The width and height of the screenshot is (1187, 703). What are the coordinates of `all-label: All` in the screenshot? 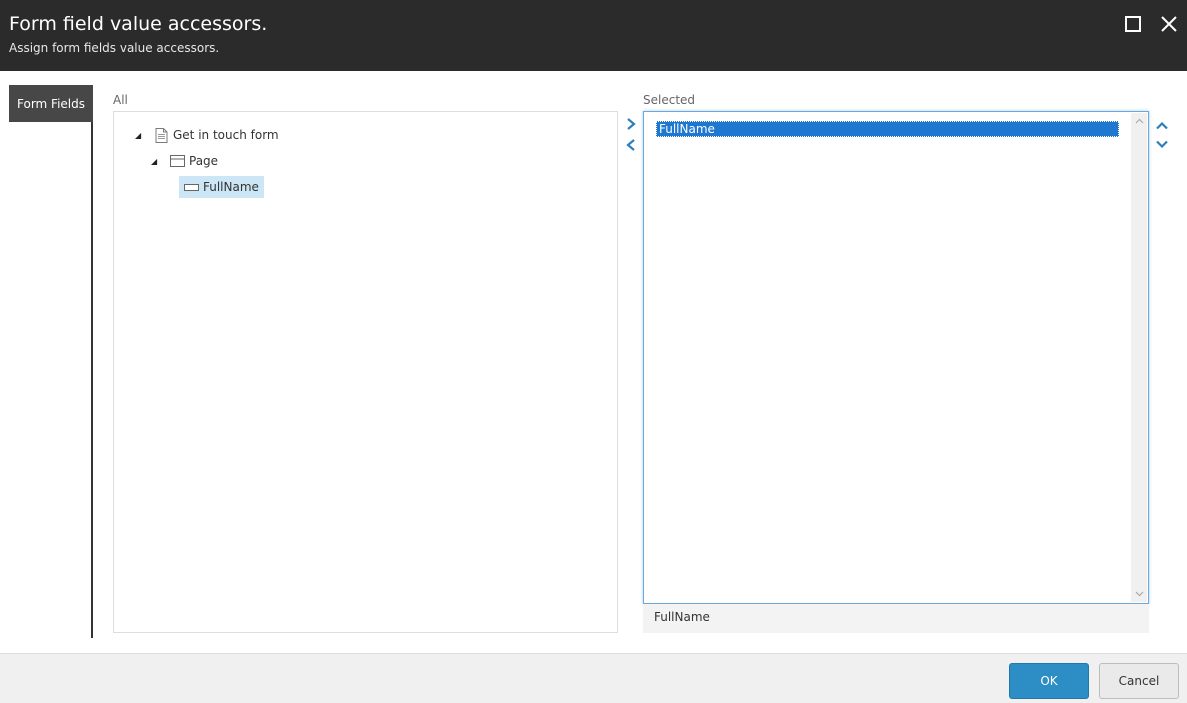 It's located at (120, 100).